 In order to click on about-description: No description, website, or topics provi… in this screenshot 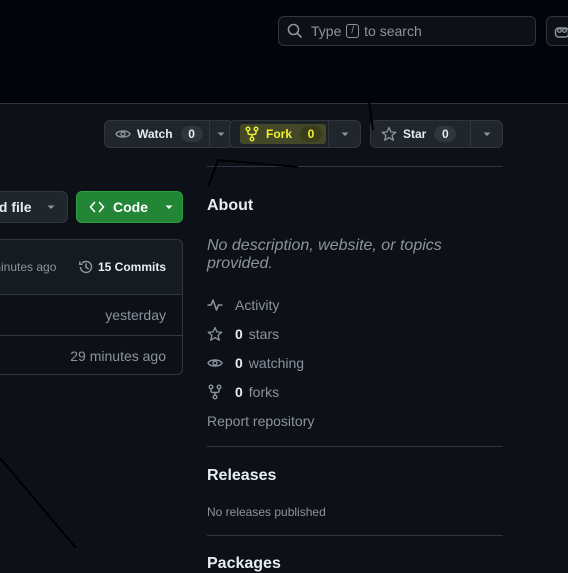, I will do `click(355, 255)`.